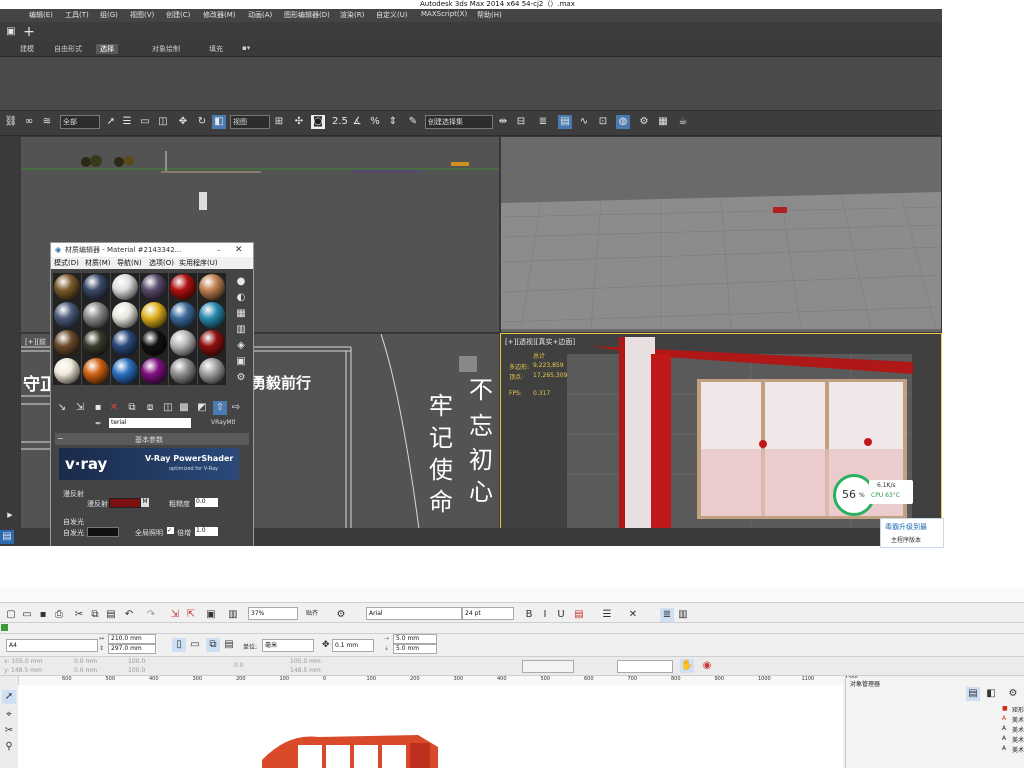 The height and width of the screenshot is (770, 1024). Describe the element at coordinates (206, 502) in the screenshot. I see `roughness-field: 0.0` at that location.